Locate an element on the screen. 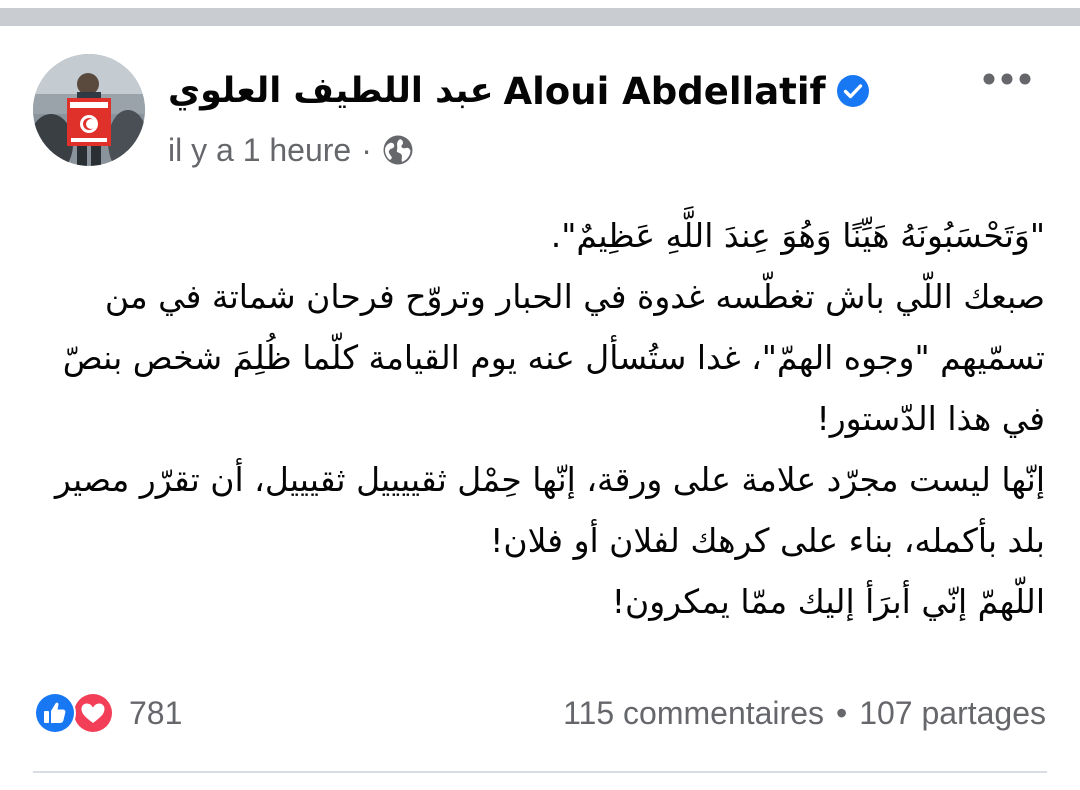  reaction-count: 781 is located at coordinates (156, 712).